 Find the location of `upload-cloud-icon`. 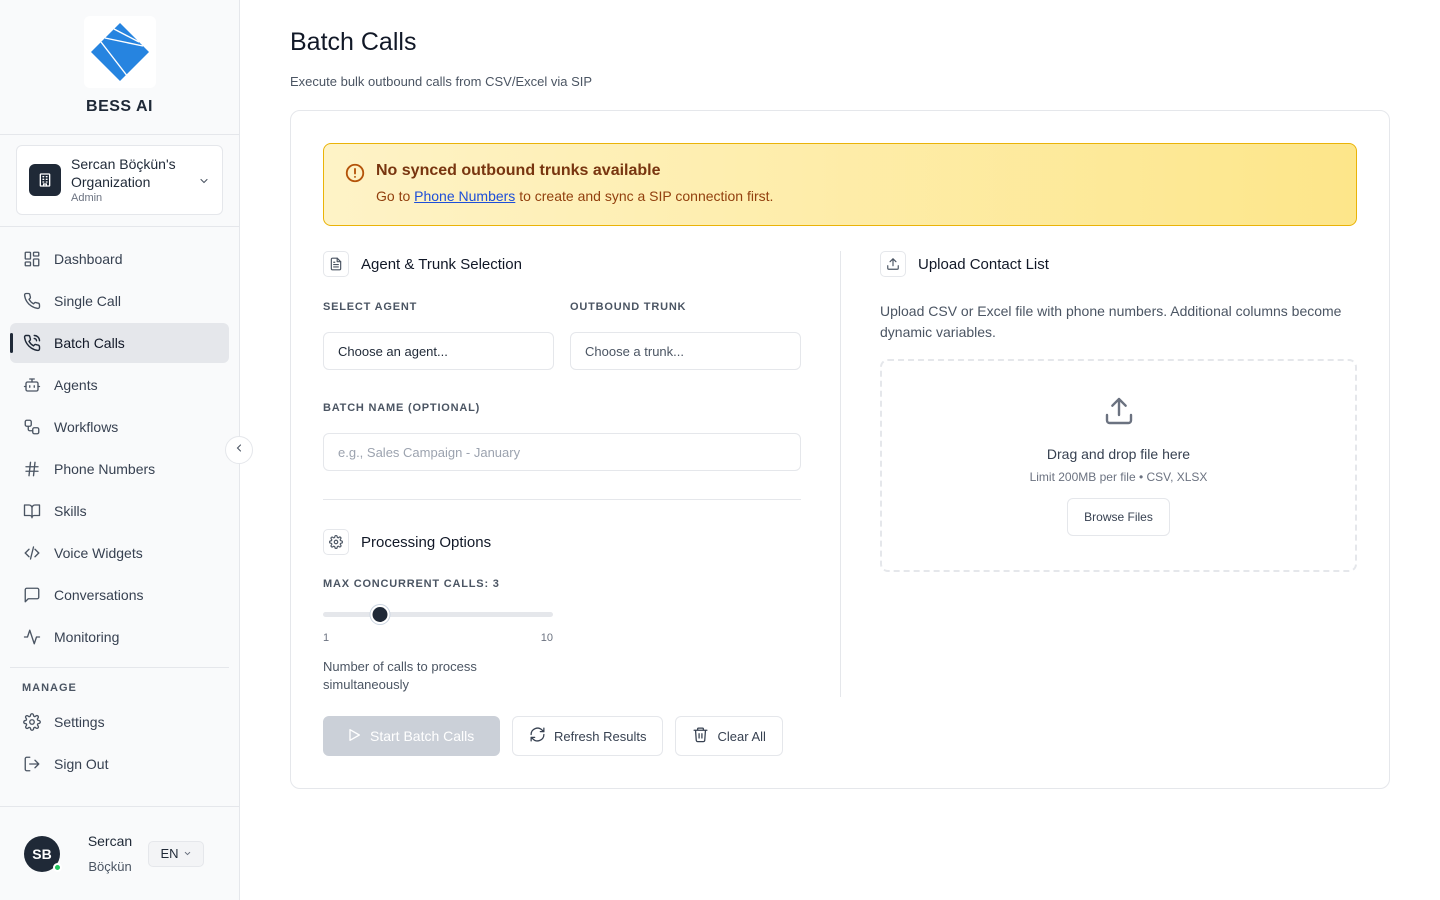

upload-cloud-icon is located at coordinates (1119, 413).